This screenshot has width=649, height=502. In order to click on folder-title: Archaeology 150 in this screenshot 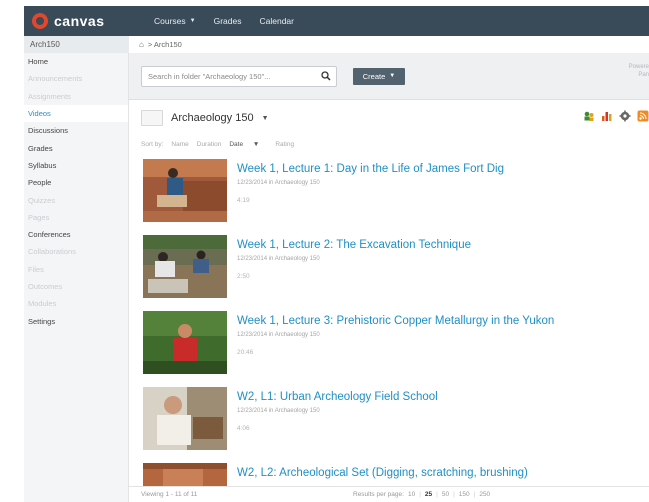, I will do `click(212, 118)`.